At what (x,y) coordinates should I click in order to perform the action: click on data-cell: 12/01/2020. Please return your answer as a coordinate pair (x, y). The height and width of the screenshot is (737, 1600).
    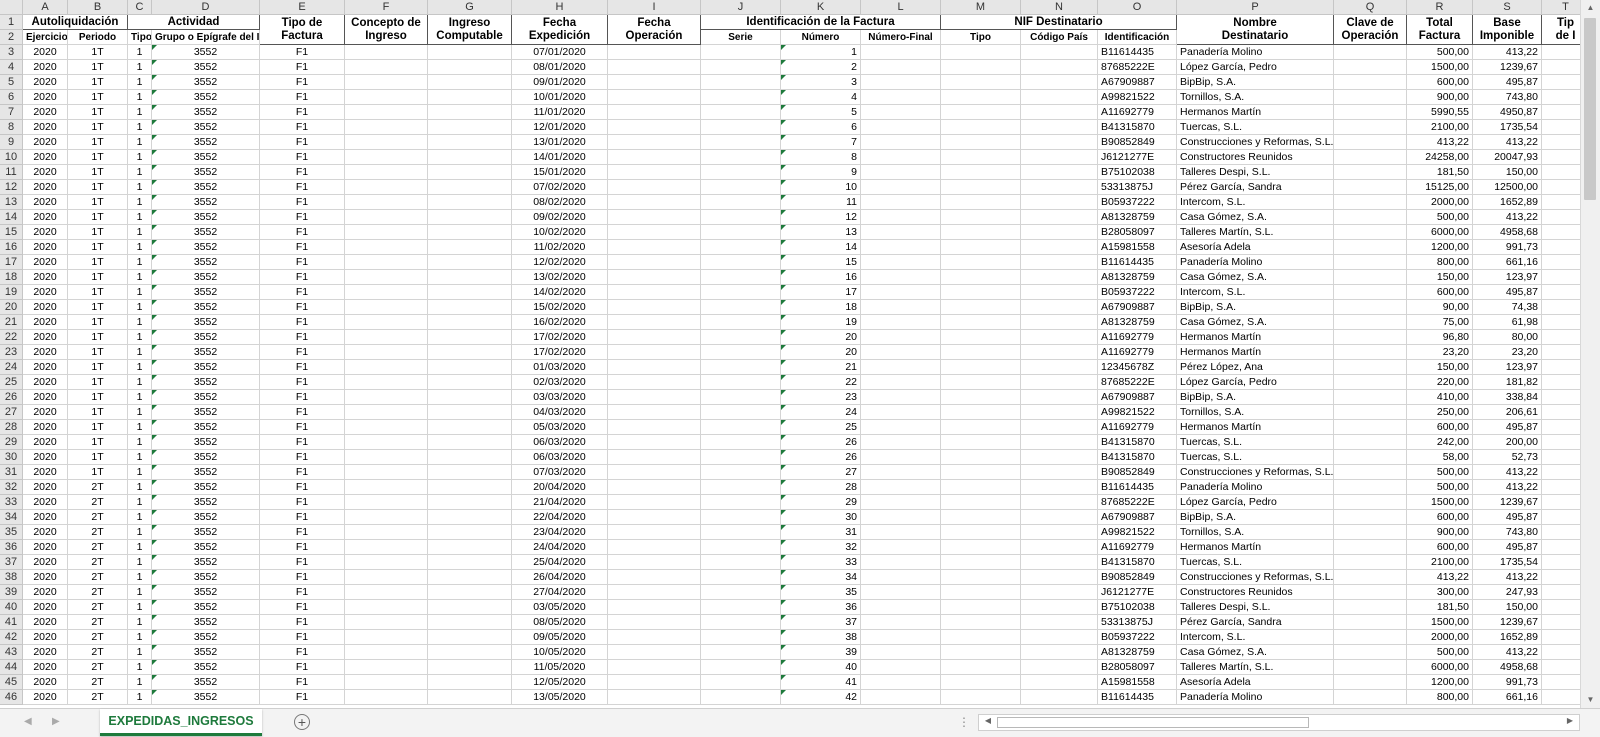
    Looking at the image, I should click on (560, 127).